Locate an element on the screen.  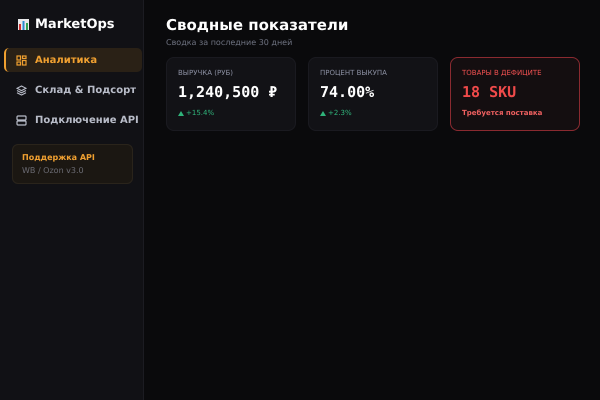
support-title: Поддержка API is located at coordinates (59, 157).